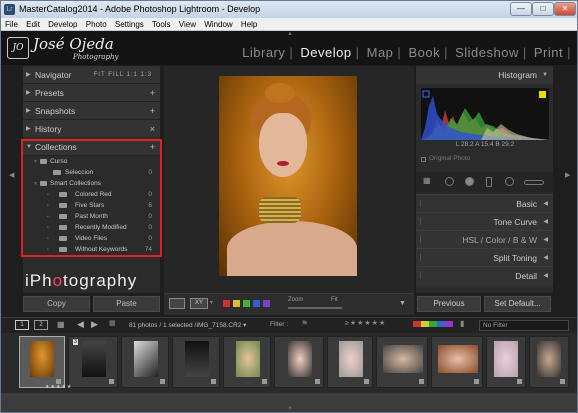 This screenshot has height=413, width=578. Describe the element at coordinates (509, 181) in the screenshot. I see `radial-filter-icon` at that location.